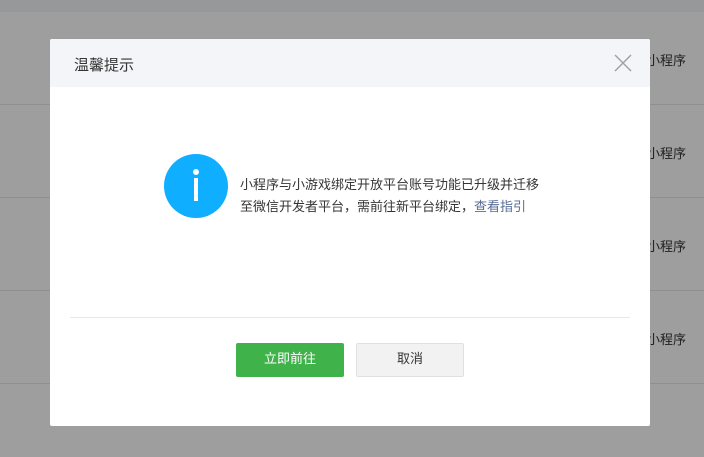  Describe the element at coordinates (350, 63) in the screenshot. I see `dialog-header: 温馨提示` at that location.